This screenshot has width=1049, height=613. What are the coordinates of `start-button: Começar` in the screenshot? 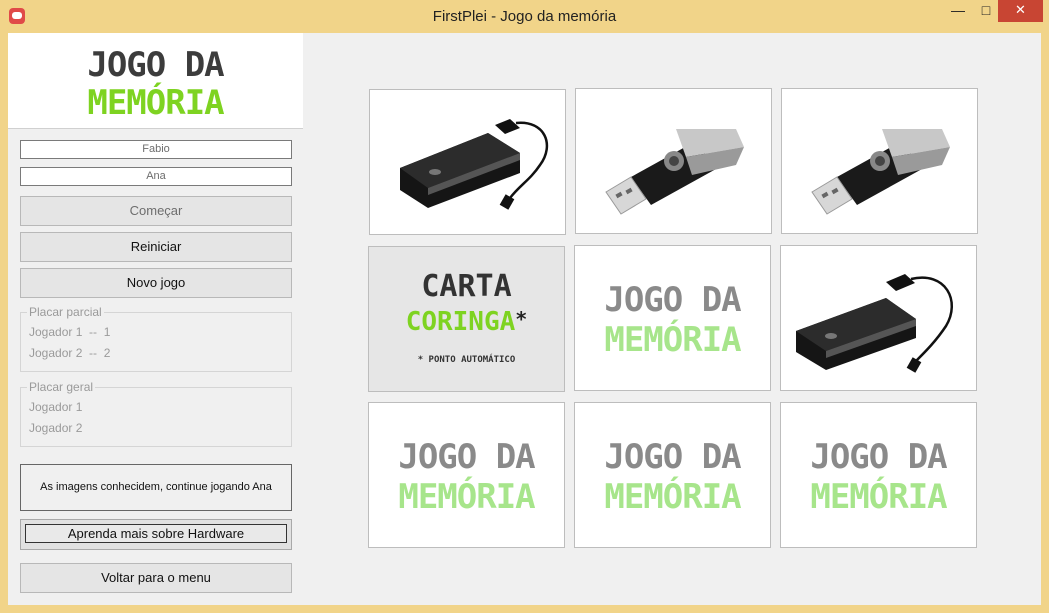 It's located at (156, 211).